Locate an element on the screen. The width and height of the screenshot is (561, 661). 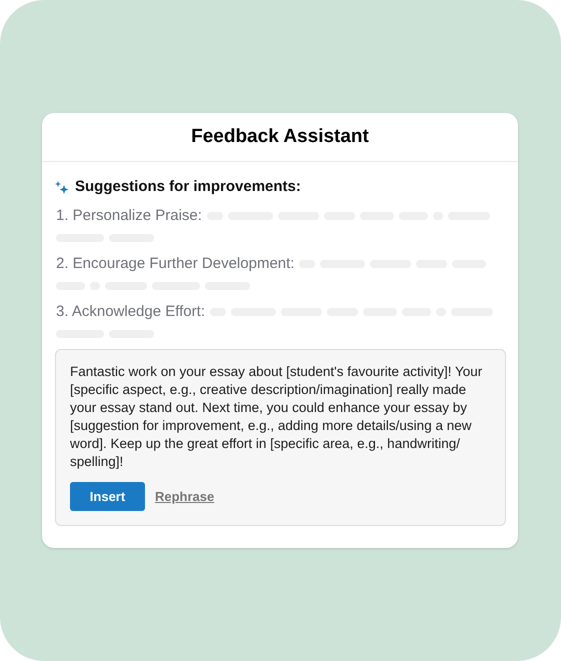
feedback-message: Fantastic work on your essay about [student's favourite activity]! Your [specific aspect, e.g., creative description/imagination] really made your essay stand out. Next time, you could enhance your essay by [suggestion for improvement, e.g., adding more details/using a new word]. Keep up the great effort in [specific area, e.g., handwriting/ spelling]! is located at coordinates (277, 417).